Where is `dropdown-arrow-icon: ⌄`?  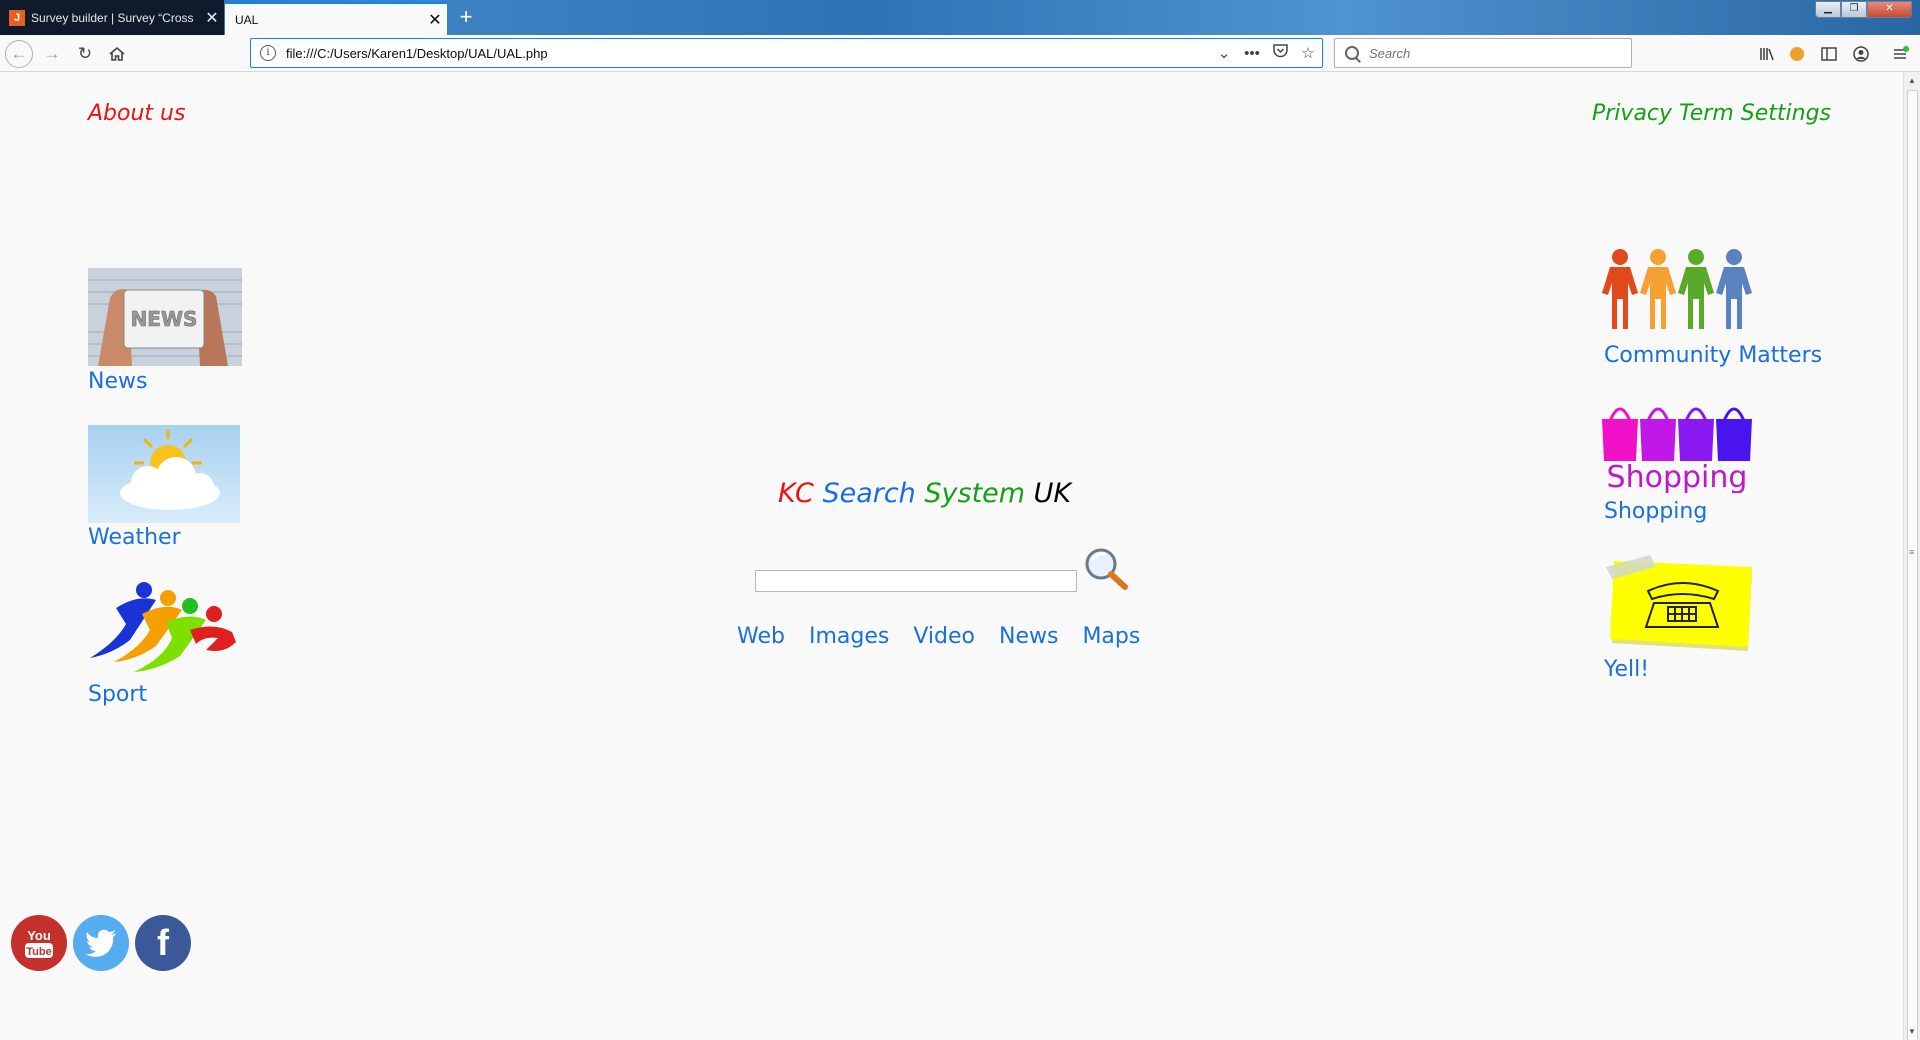 dropdown-arrow-icon: ⌄ is located at coordinates (1224, 53).